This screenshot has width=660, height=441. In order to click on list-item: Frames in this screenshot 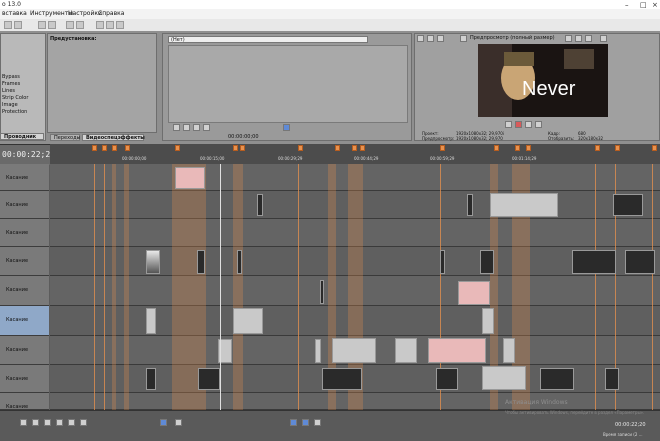, I will do `click(11, 84)`.